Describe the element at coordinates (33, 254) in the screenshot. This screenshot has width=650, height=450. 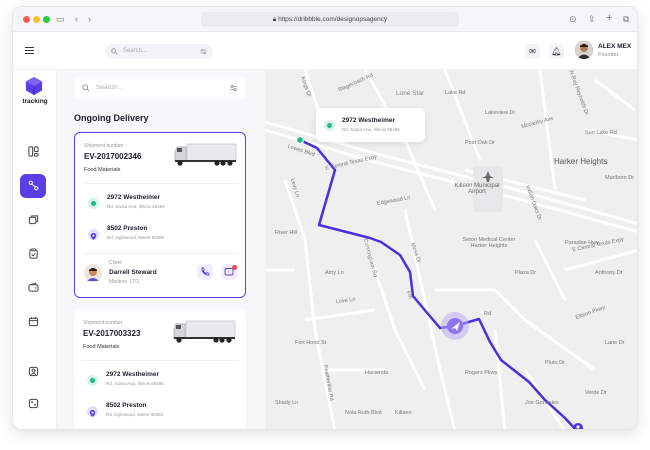
I see `sidebar-item-orders` at that location.